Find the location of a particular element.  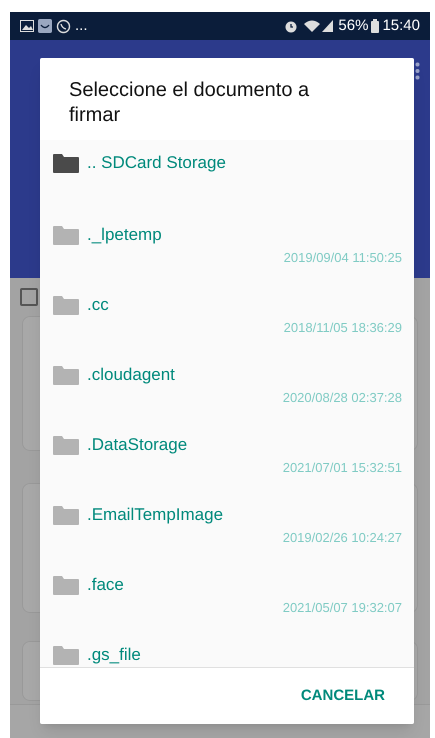

signal-icon is located at coordinates (328, 26).